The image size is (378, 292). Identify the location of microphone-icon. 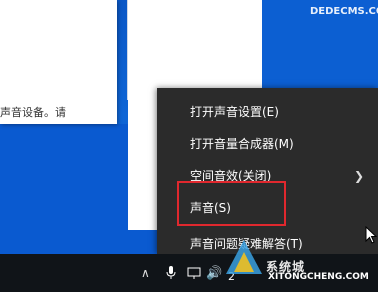
(171, 273).